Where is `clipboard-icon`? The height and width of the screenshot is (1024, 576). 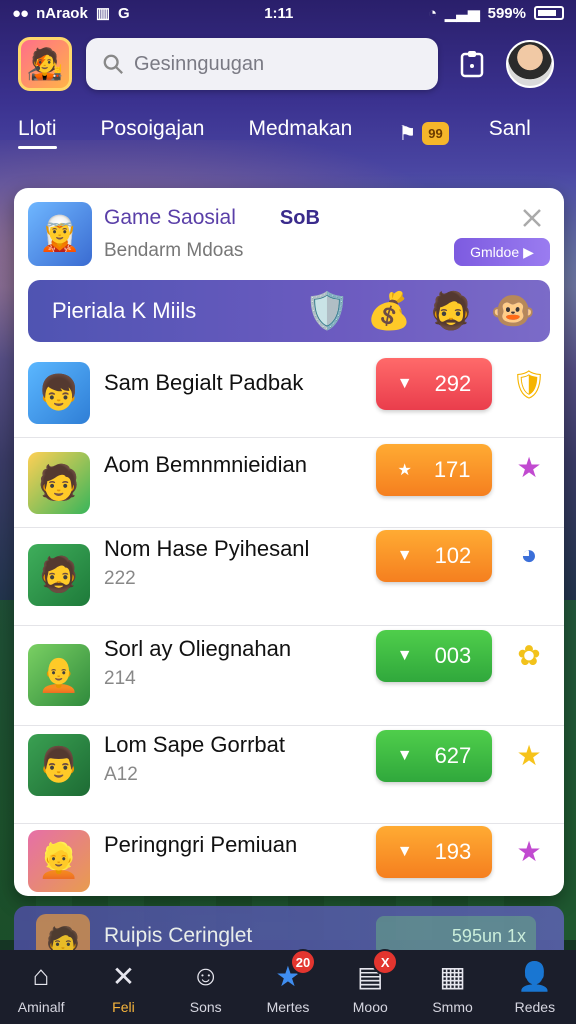
clipboard-icon is located at coordinates (472, 64).